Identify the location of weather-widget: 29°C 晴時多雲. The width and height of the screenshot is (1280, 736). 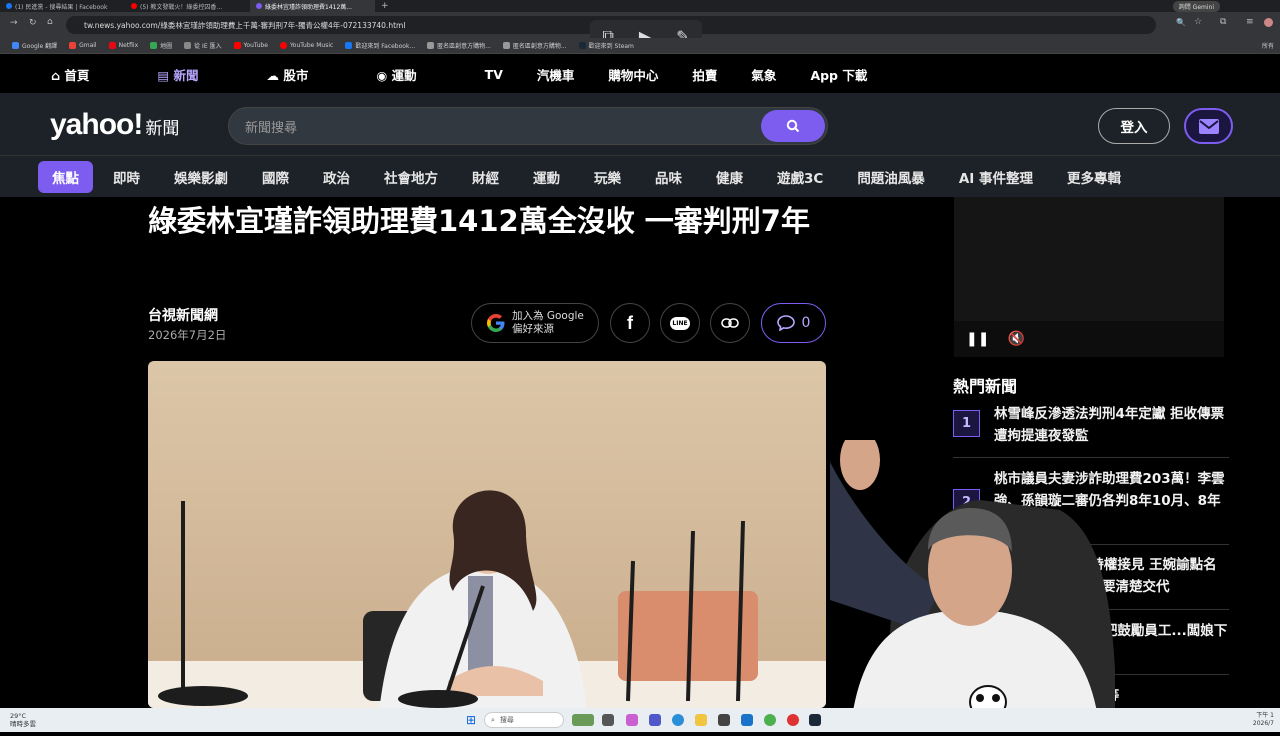
(23, 720).